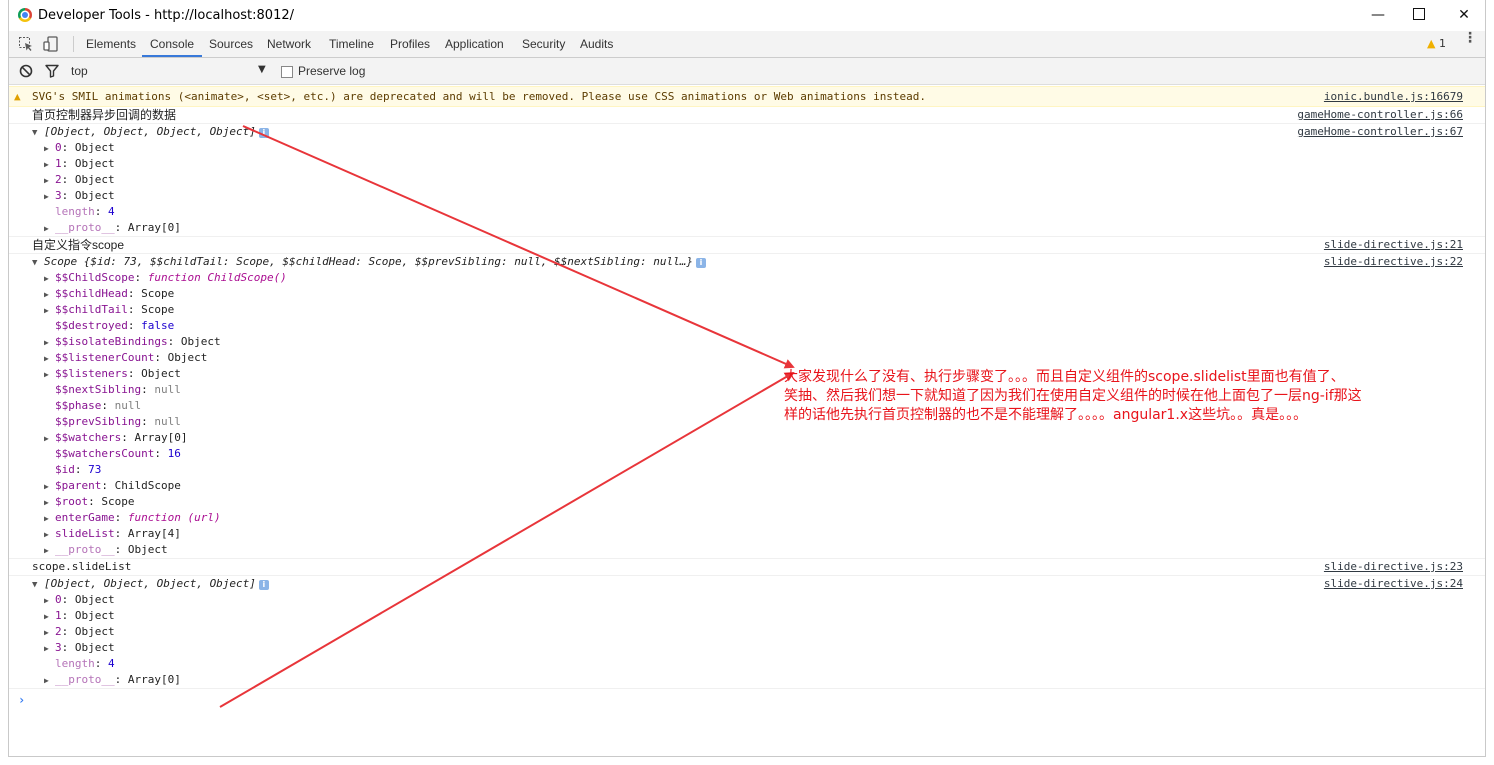 This screenshot has height=765, width=1494. What do you see at coordinates (747, 358) in the screenshot?
I see `tree-item: ▶ $$listenerCount: Object` at bounding box center [747, 358].